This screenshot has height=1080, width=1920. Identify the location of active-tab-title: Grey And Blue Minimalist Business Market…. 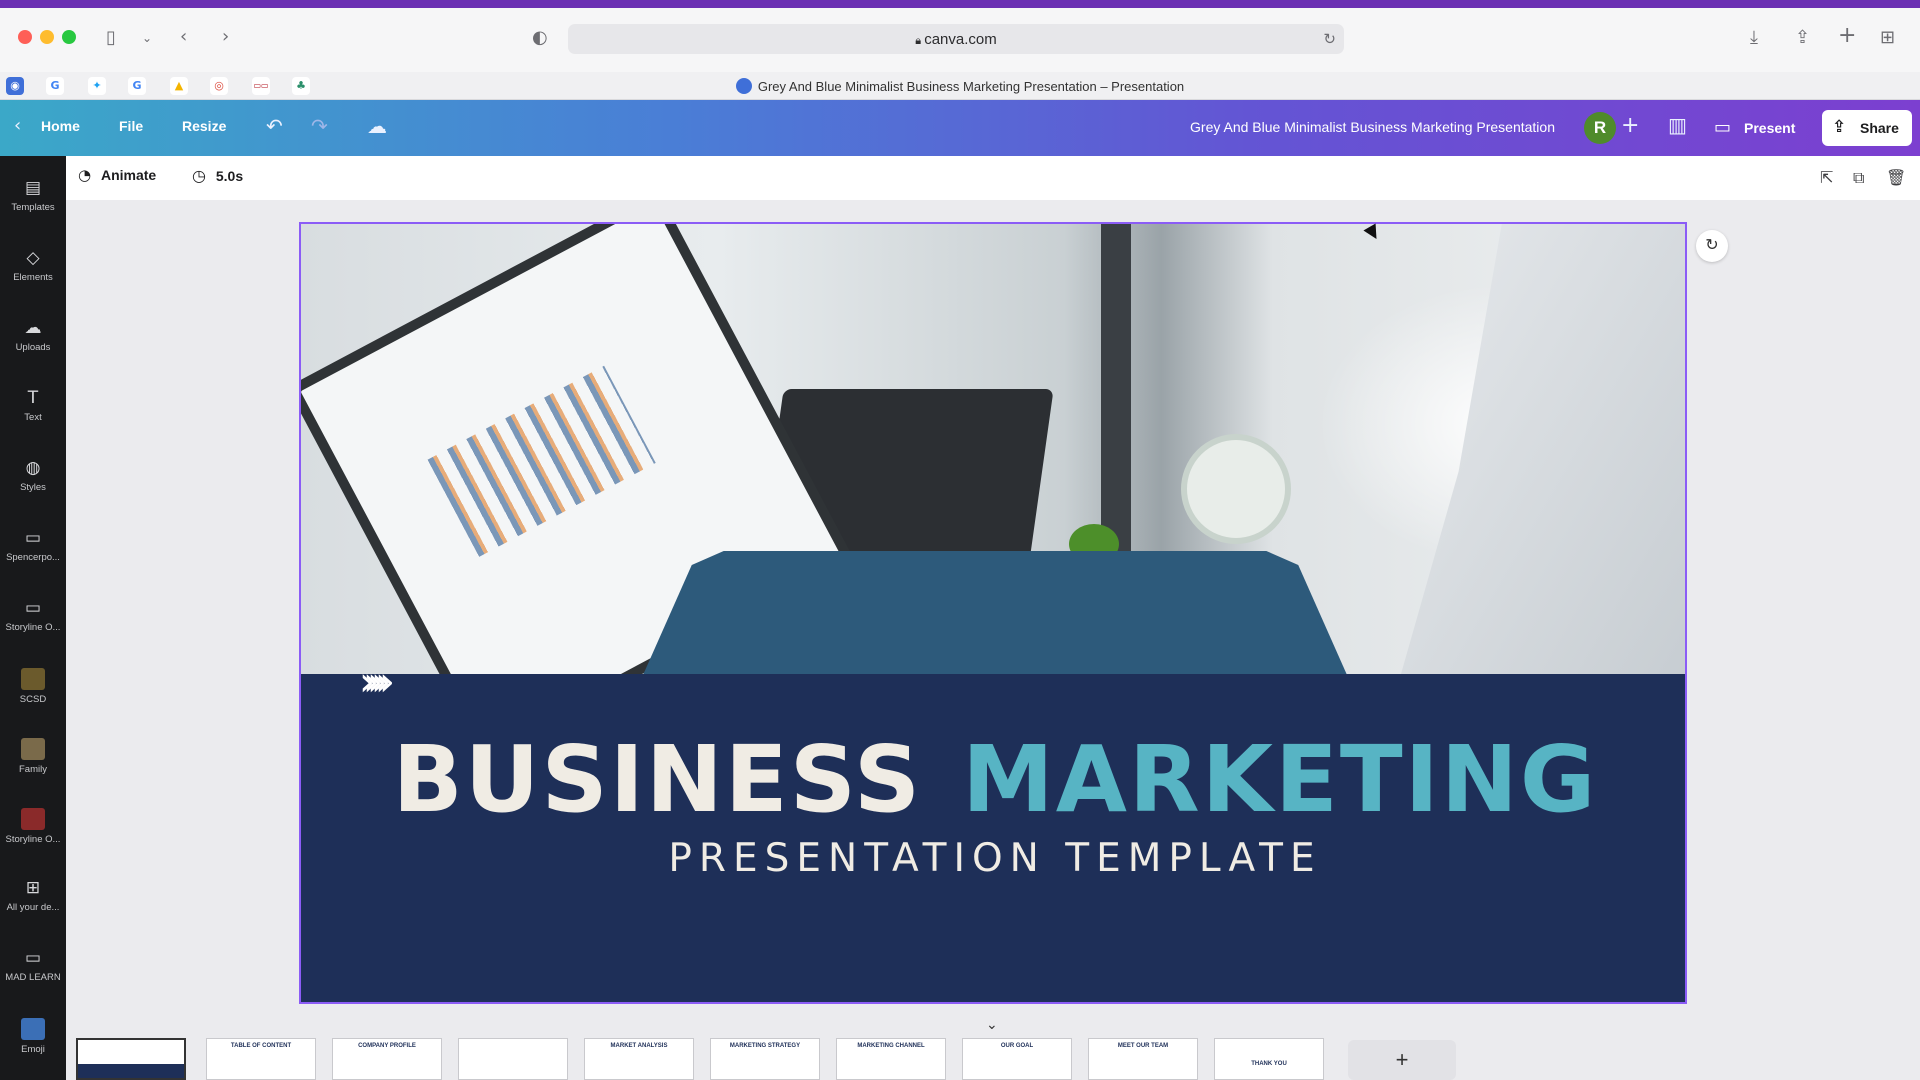
(960, 86).